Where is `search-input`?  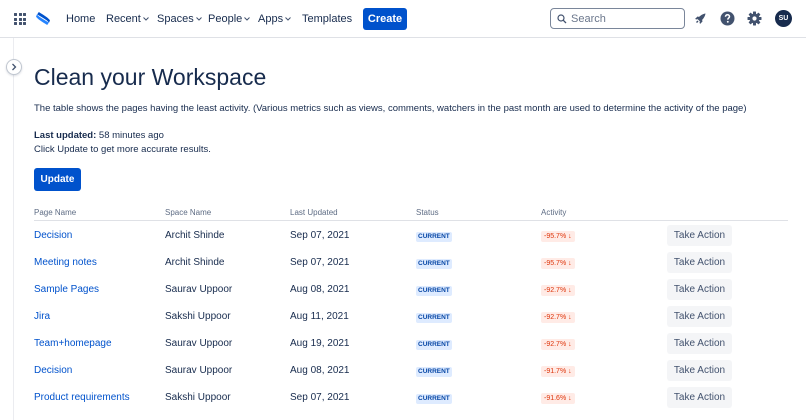
search-input is located at coordinates (625, 18).